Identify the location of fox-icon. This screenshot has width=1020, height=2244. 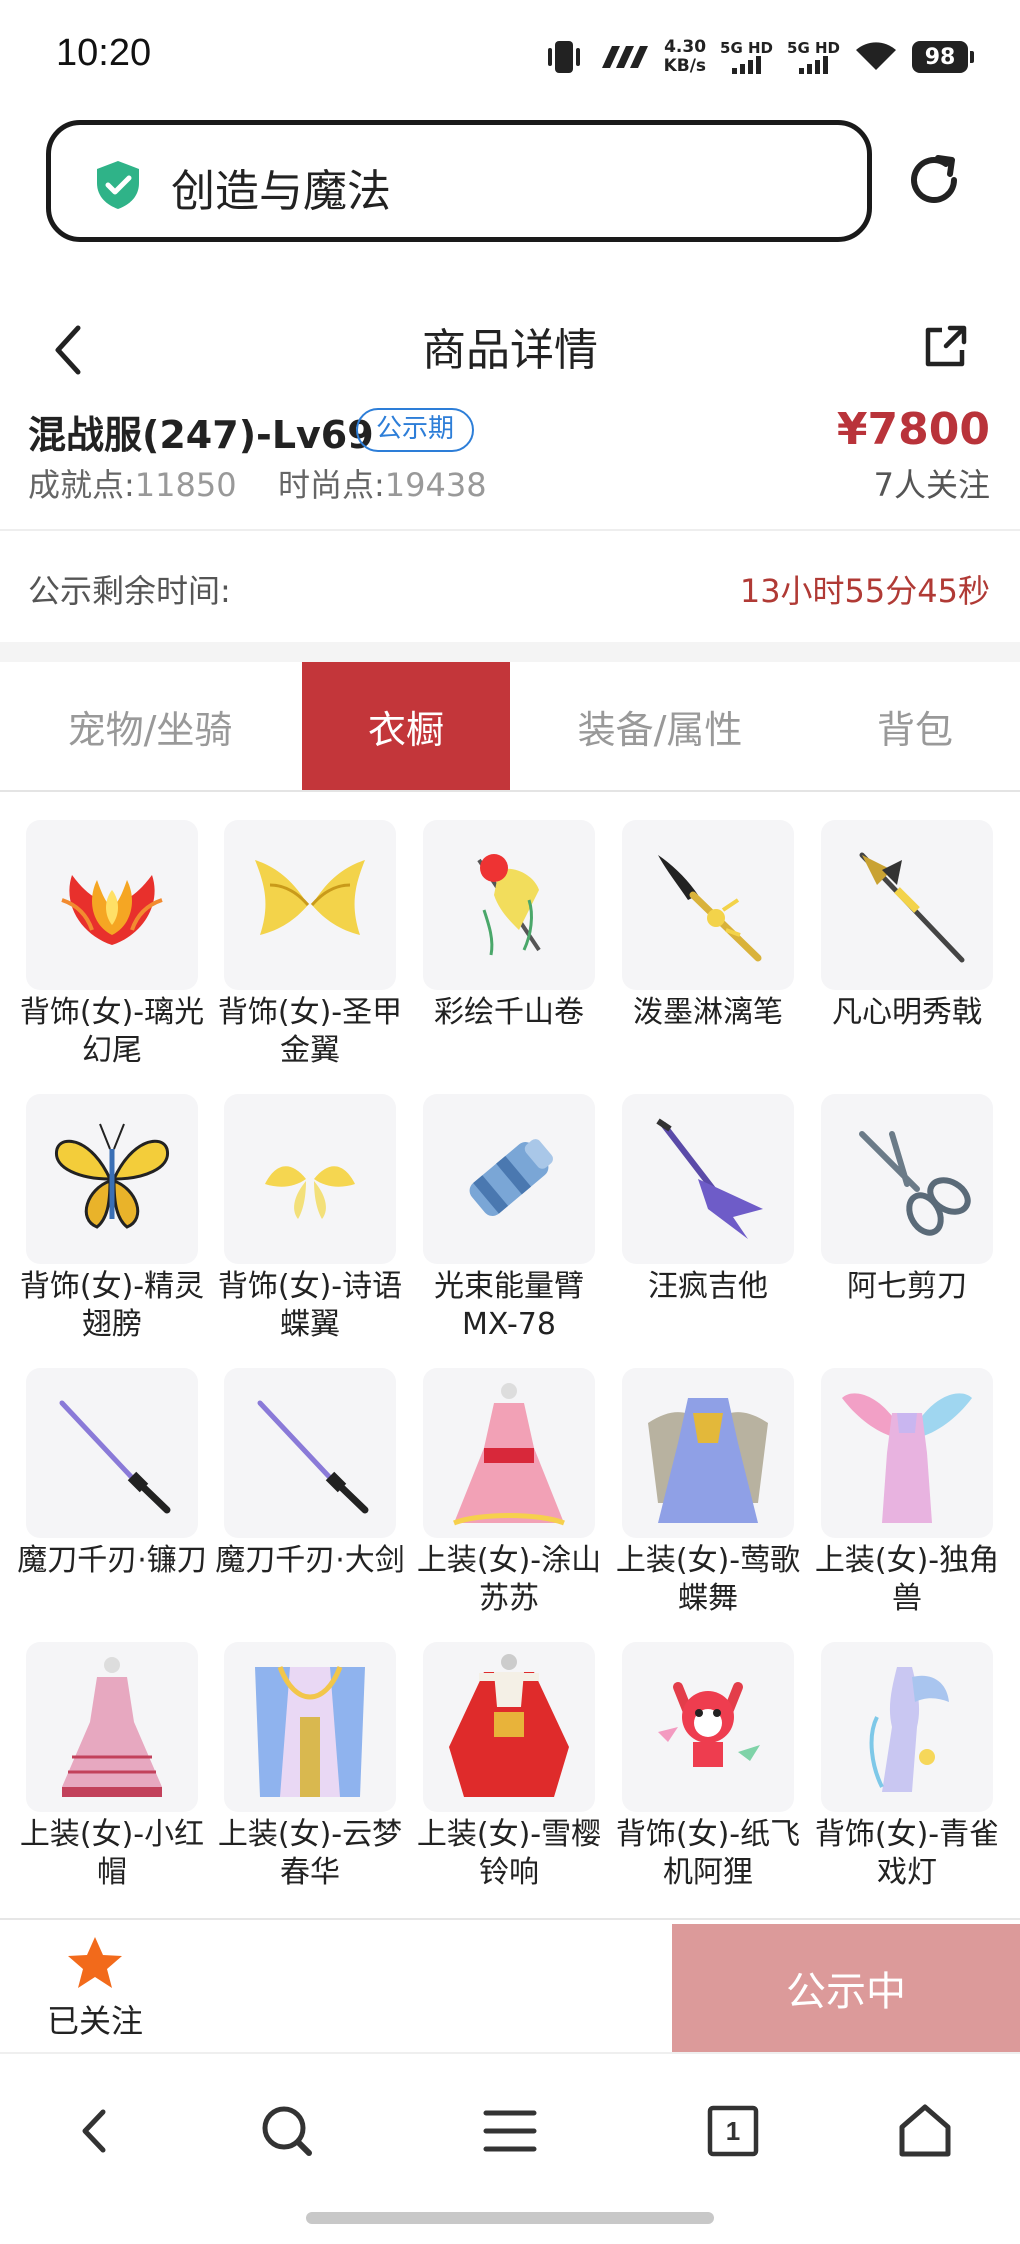
(709, 1724).